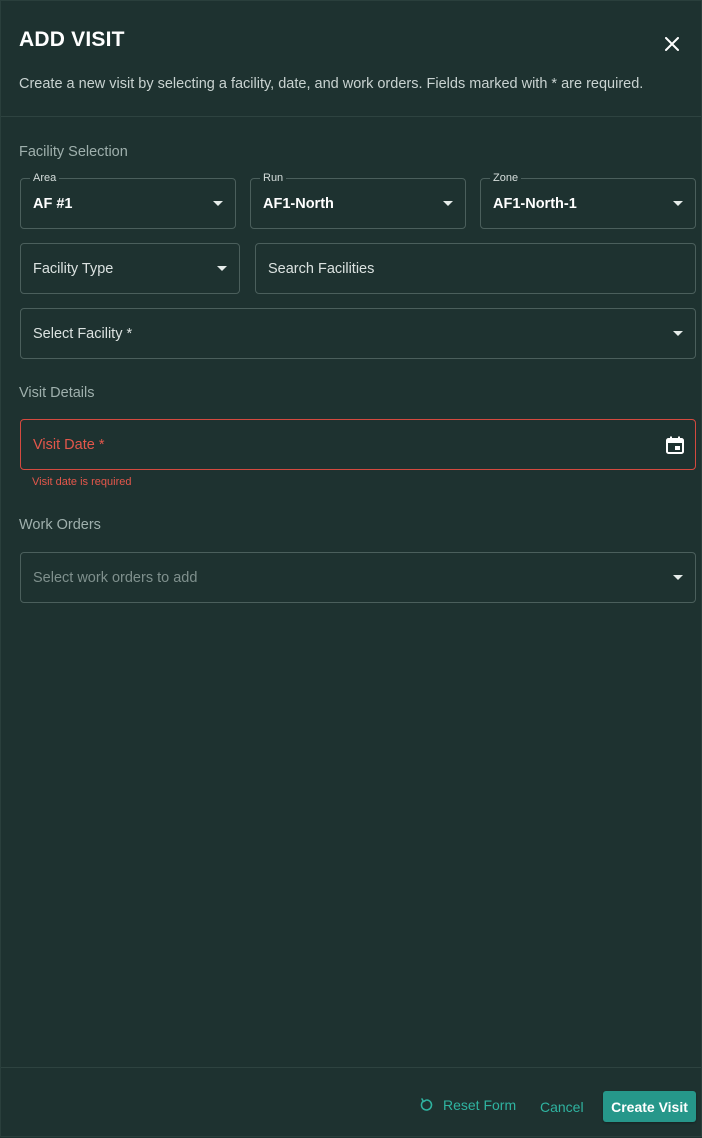  I want to click on work-orders-placeholder: Select work orders to add, so click(115, 578).